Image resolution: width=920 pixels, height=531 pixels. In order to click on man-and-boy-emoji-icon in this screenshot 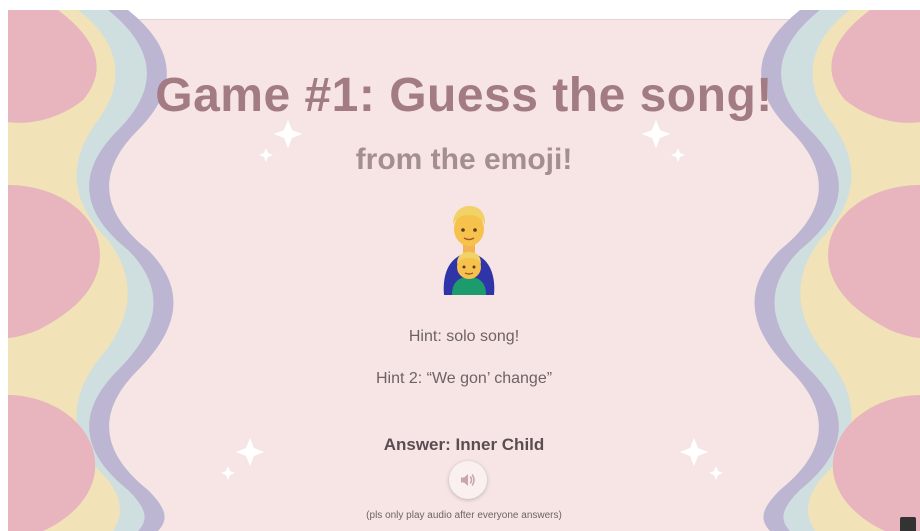, I will do `click(469, 250)`.